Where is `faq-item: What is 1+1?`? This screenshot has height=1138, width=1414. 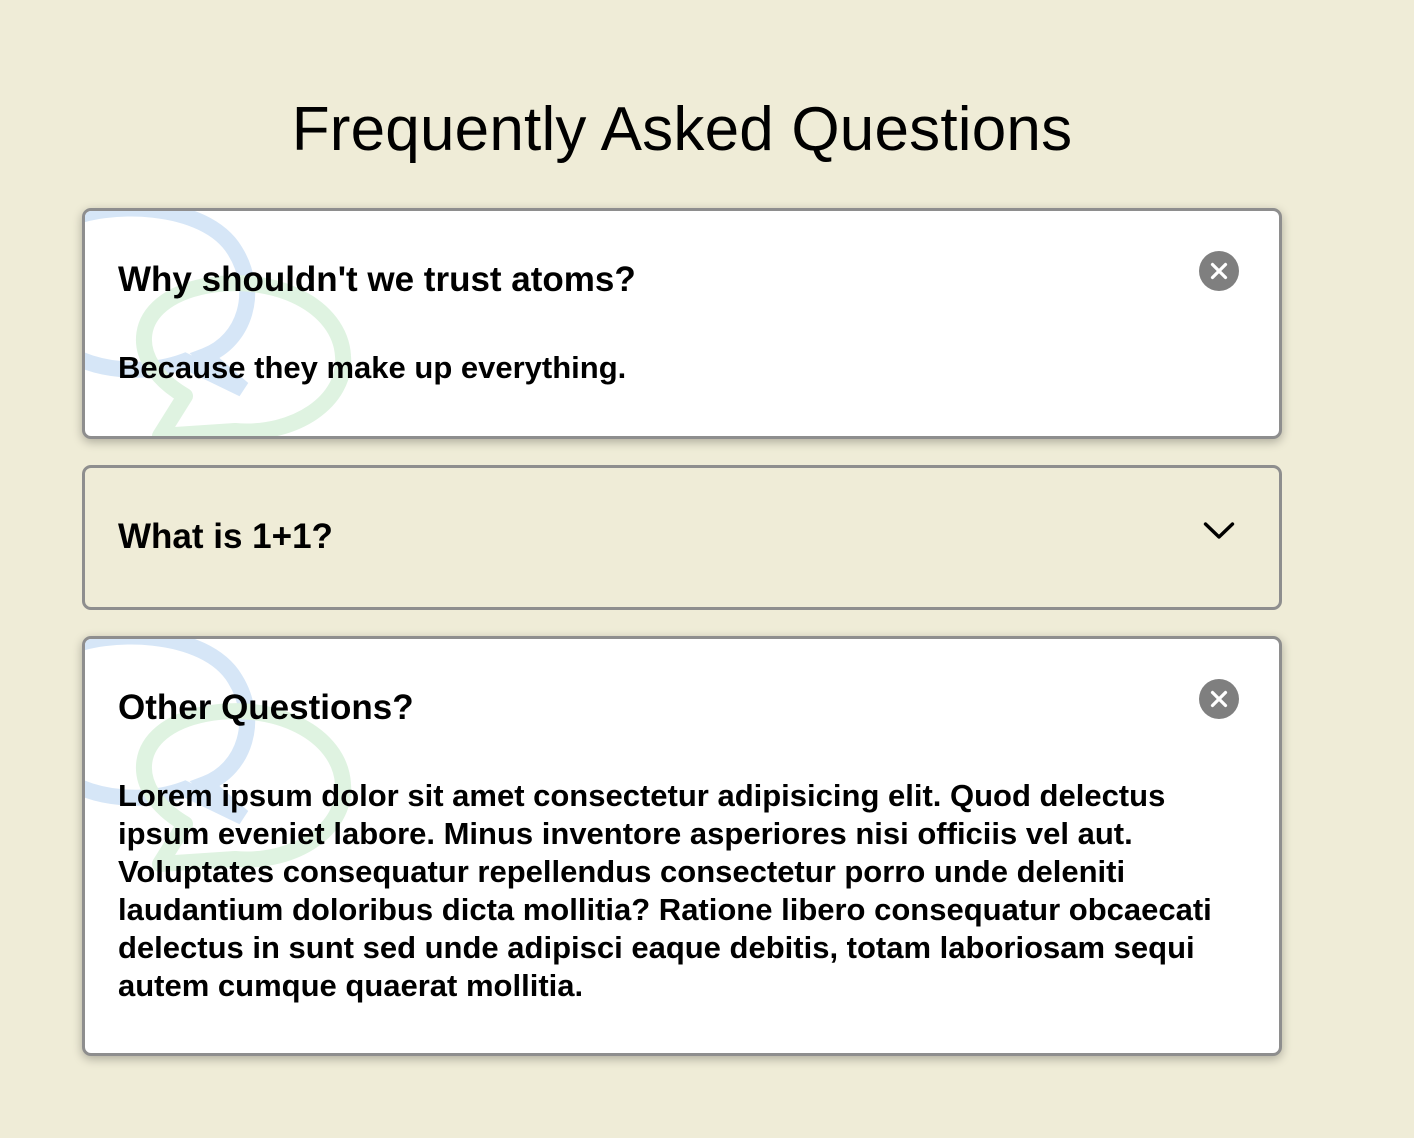 faq-item: What is 1+1? is located at coordinates (682, 537).